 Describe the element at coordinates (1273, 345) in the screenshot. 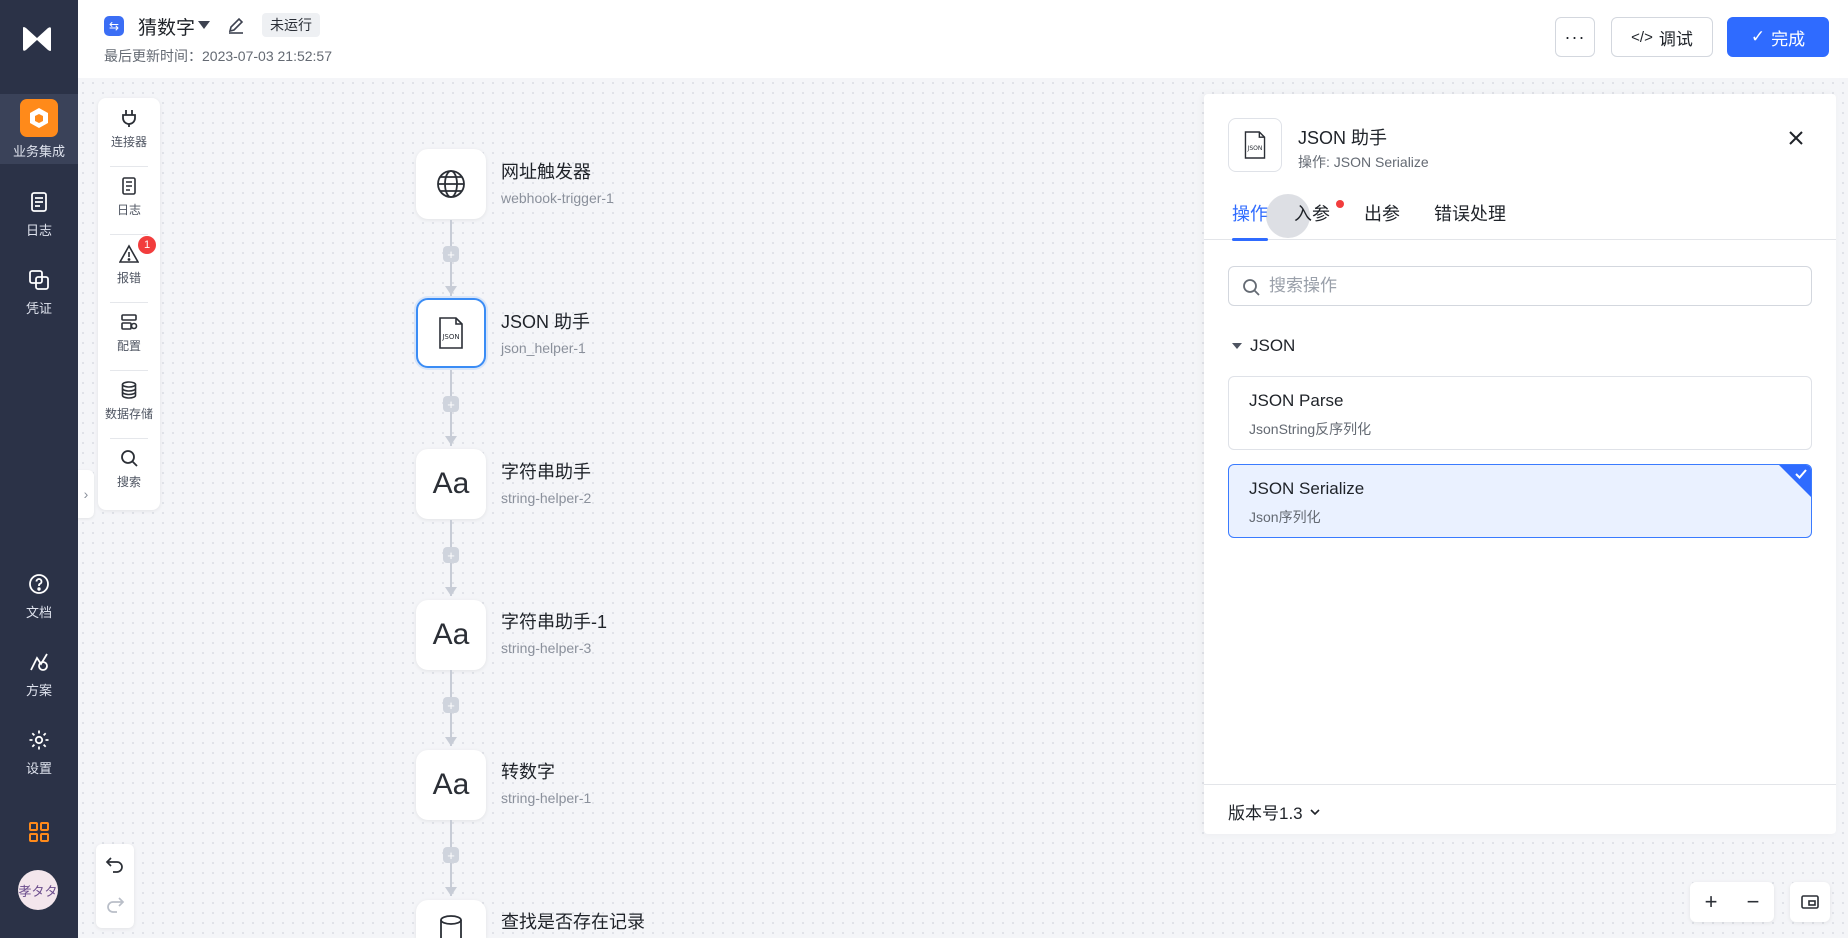

I see `group-label: JSON` at that location.